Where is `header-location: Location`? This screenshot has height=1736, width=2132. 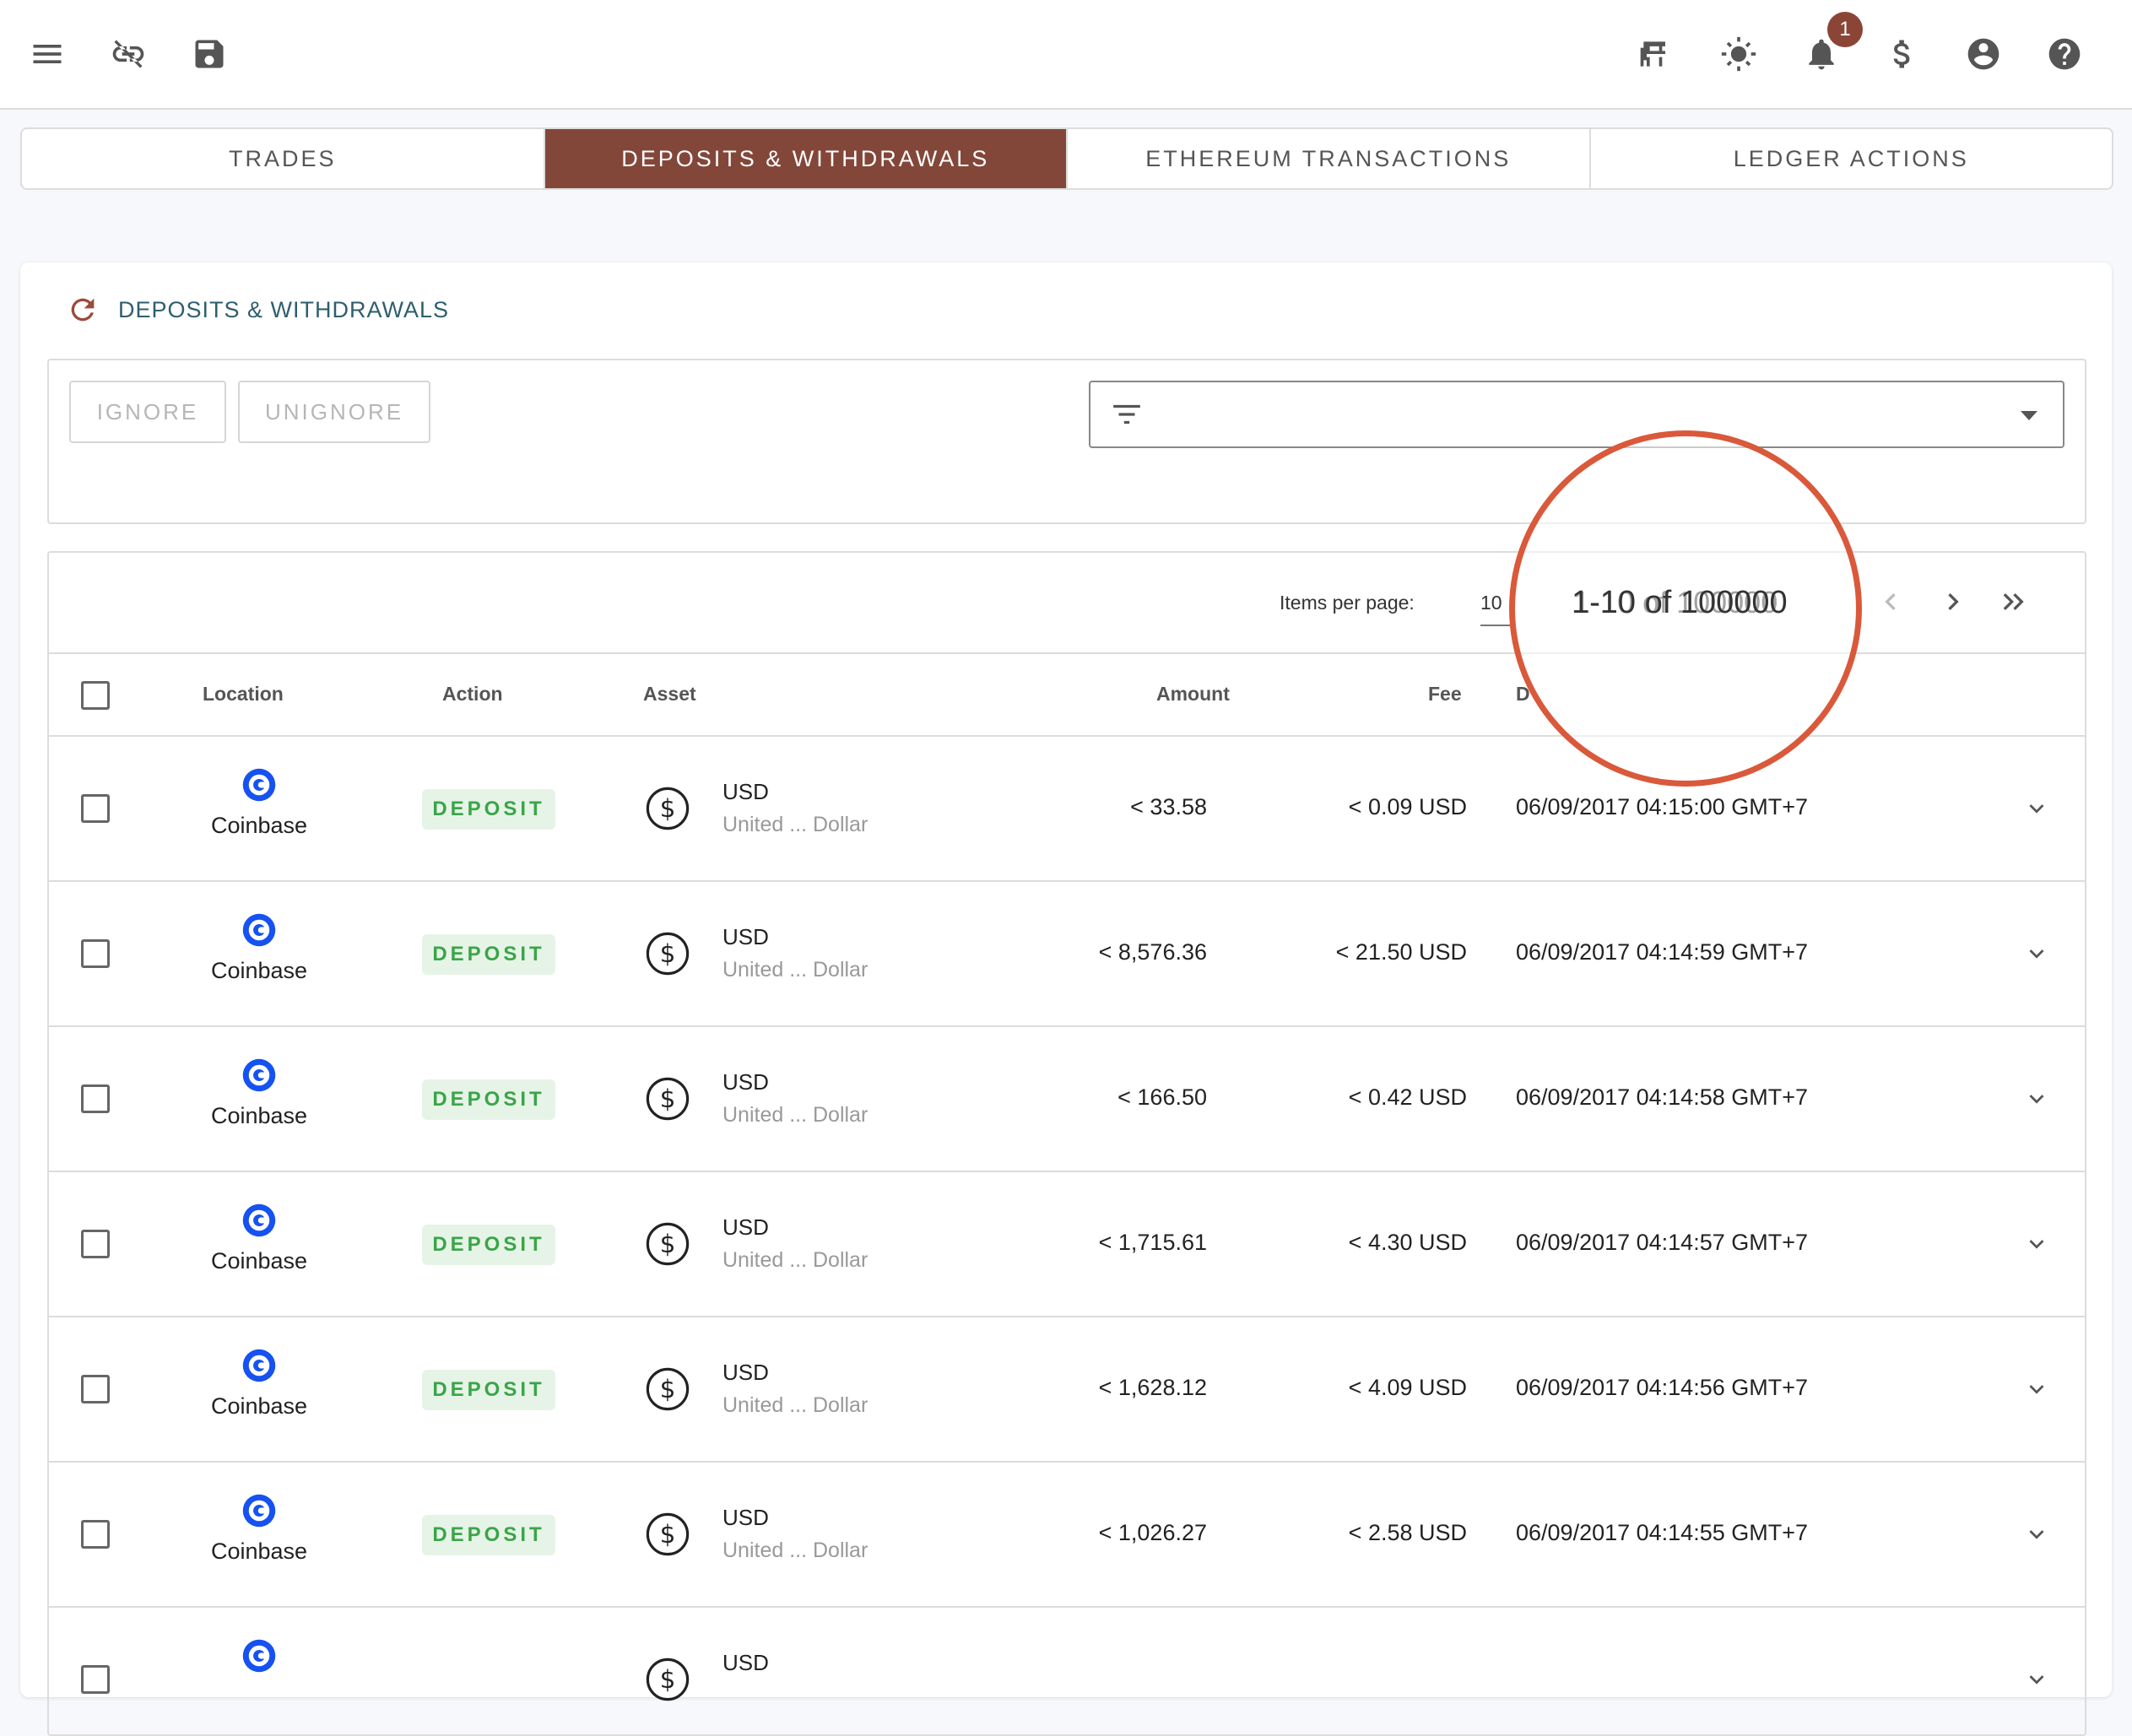
header-location: Location is located at coordinates (243, 694).